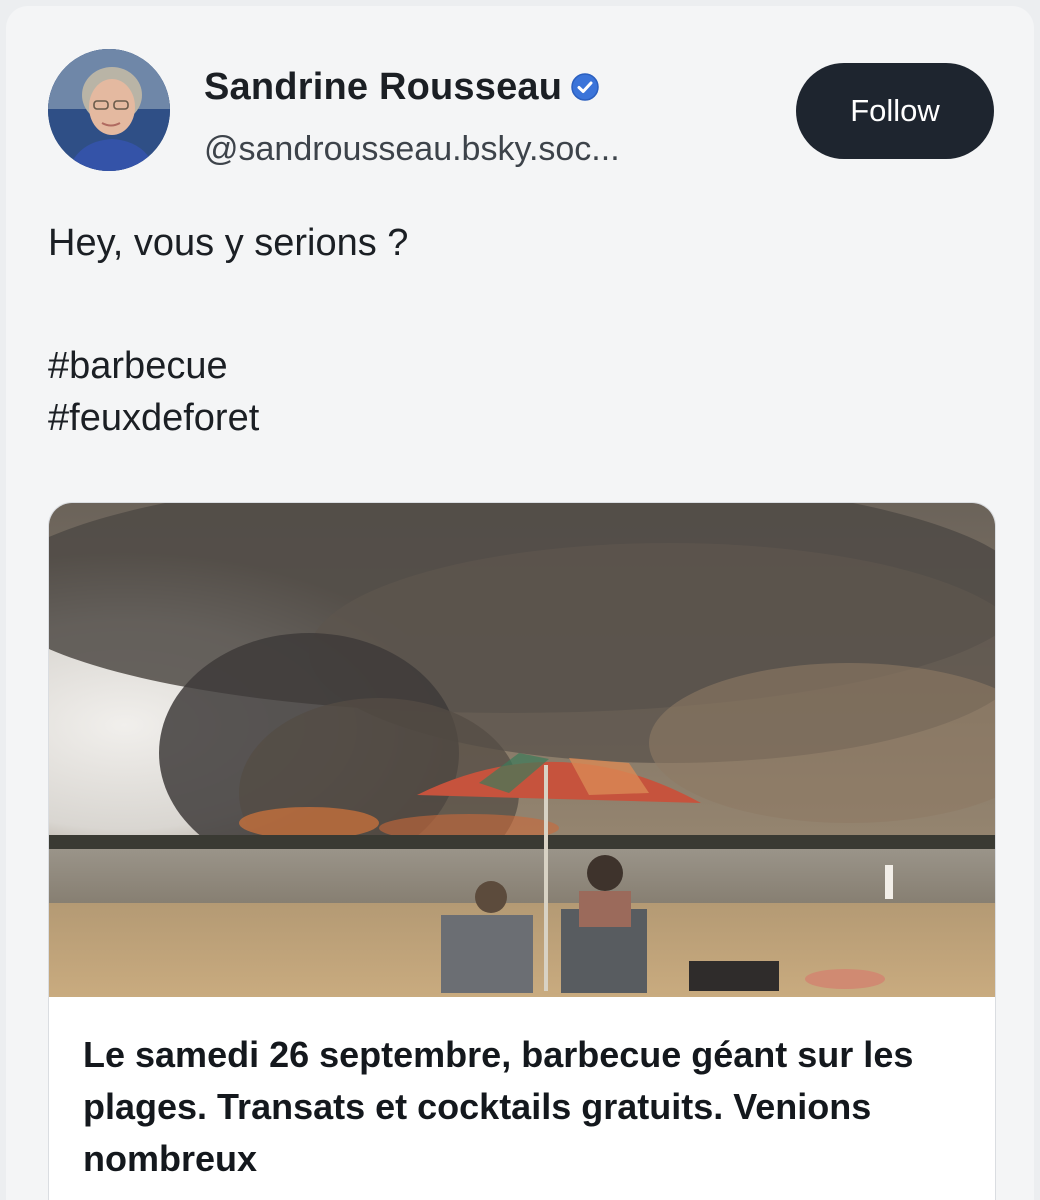 This screenshot has width=1040, height=1200. I want to click on hashtag-feuxdeforet: #feuxdeforet, so click(228, 418).